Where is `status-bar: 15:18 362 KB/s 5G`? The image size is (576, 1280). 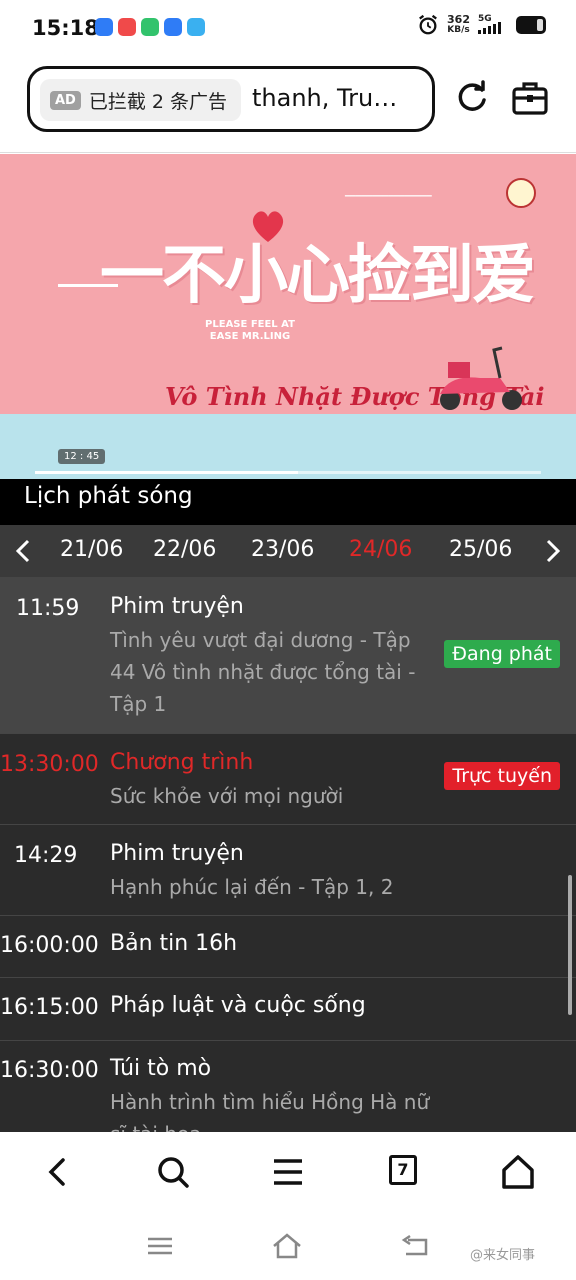 status-bar: 15:18 362 KB/s 5G is located at coordinates (288, 29).